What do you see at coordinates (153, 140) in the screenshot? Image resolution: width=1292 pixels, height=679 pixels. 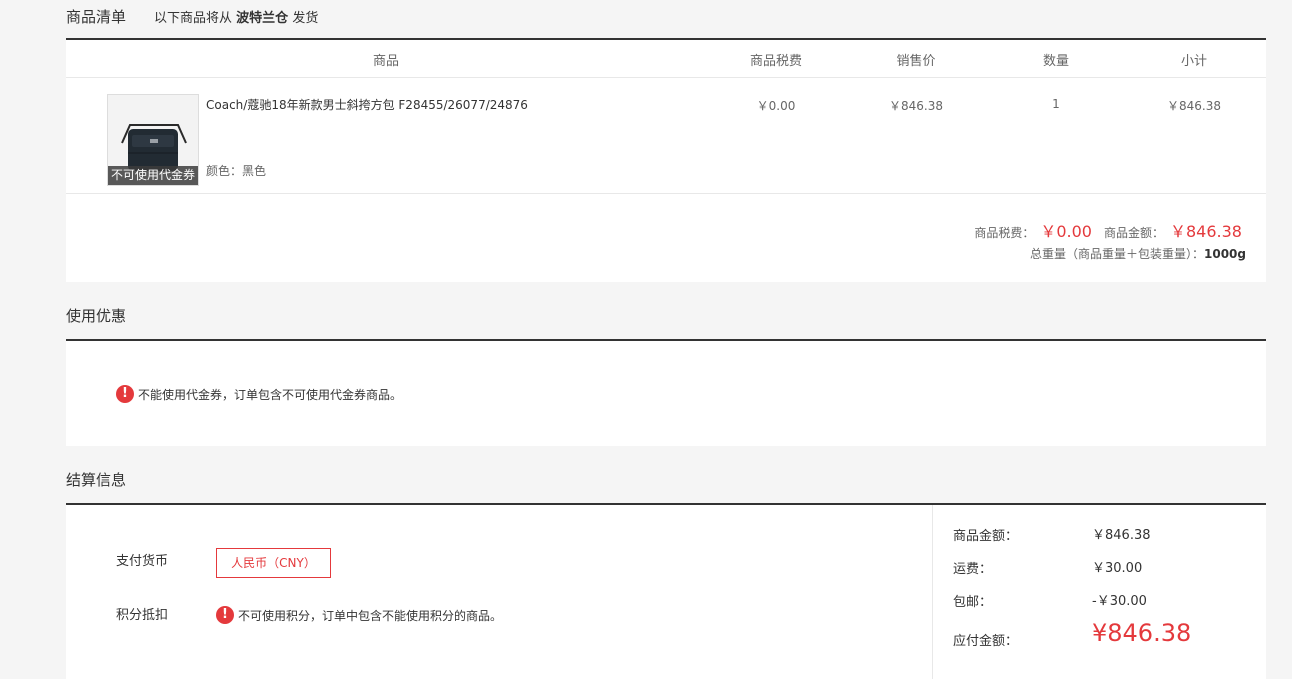 I see `product-thumbnail: 不可使用代金券` at bounding box center [153, 140].